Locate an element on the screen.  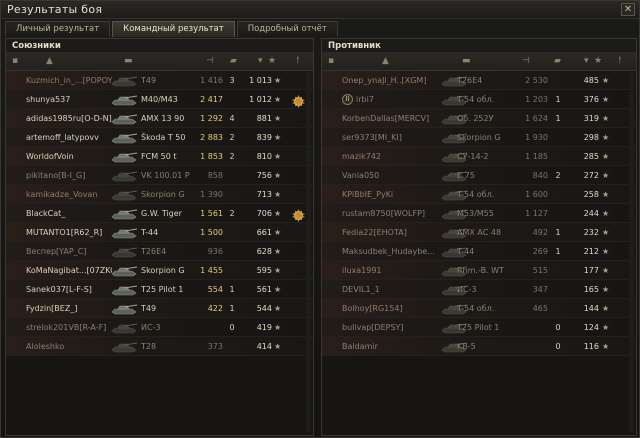
table-row: WorldofVoin FCM 50 t 1 853 2 810 ★ is located at coordinates (159, 156).